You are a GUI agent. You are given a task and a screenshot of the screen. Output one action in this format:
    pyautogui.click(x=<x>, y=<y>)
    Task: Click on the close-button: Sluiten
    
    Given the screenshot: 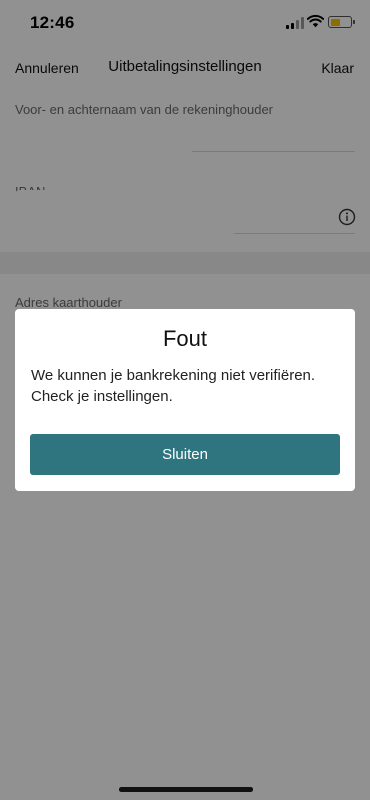 What is the action you would take?
    pyautogui.click(x=185, y=454)
    